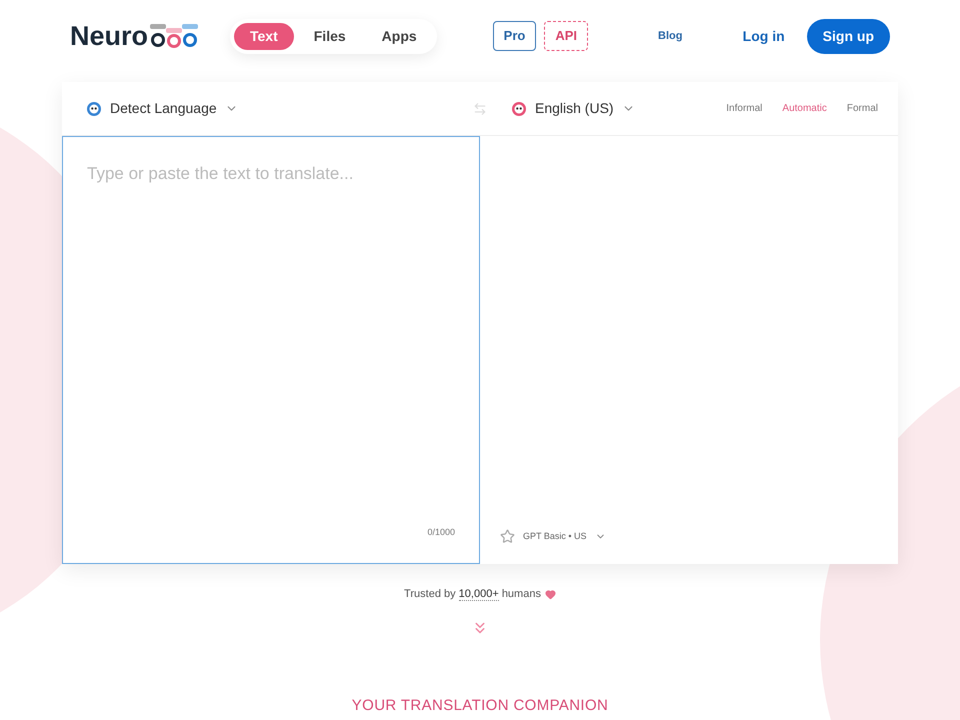 This screenshot has width=960, height=720. I want to click on mode-tab: Text, so click(264, 36).